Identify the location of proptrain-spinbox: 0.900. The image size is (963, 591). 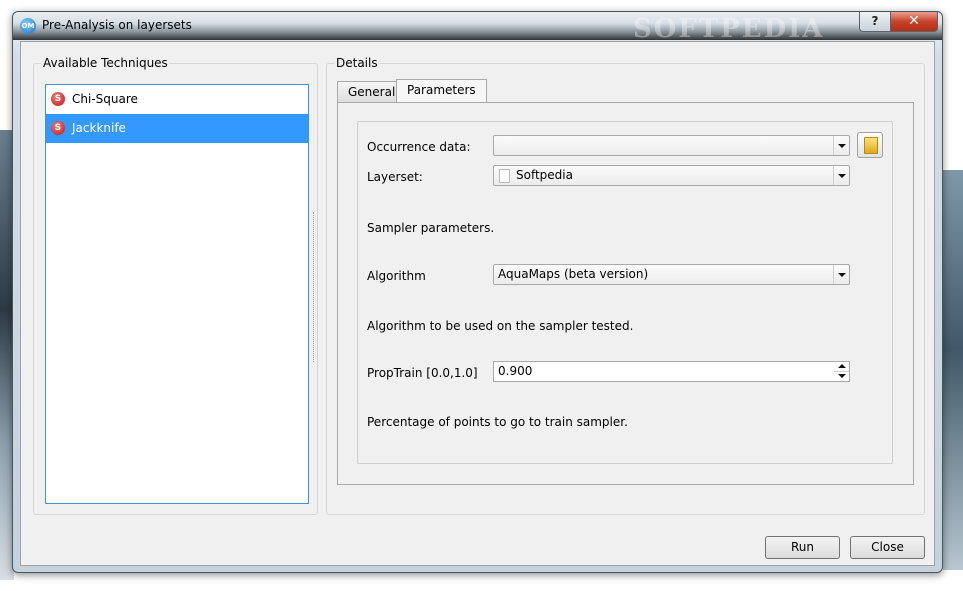
(671, 371).